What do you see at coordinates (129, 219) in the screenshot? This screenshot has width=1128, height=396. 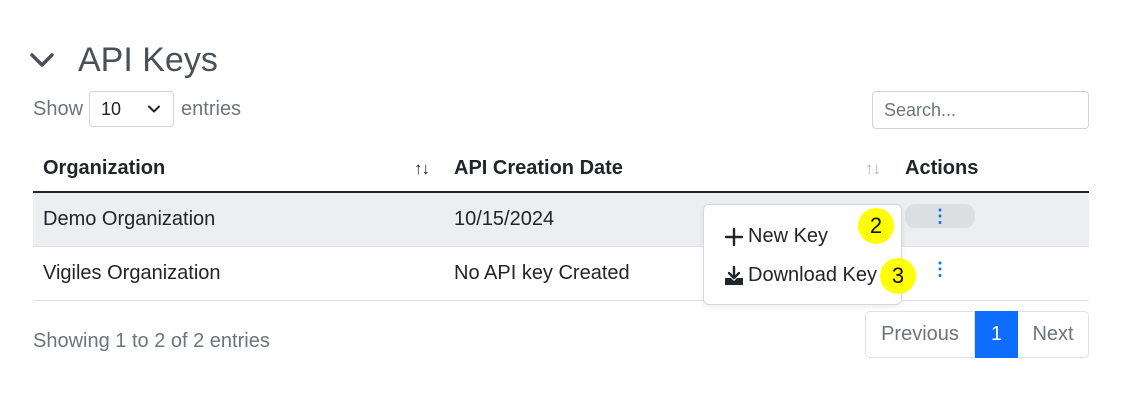 I see `organization-cell: Demo Organization` at bounding box center [129, 219].